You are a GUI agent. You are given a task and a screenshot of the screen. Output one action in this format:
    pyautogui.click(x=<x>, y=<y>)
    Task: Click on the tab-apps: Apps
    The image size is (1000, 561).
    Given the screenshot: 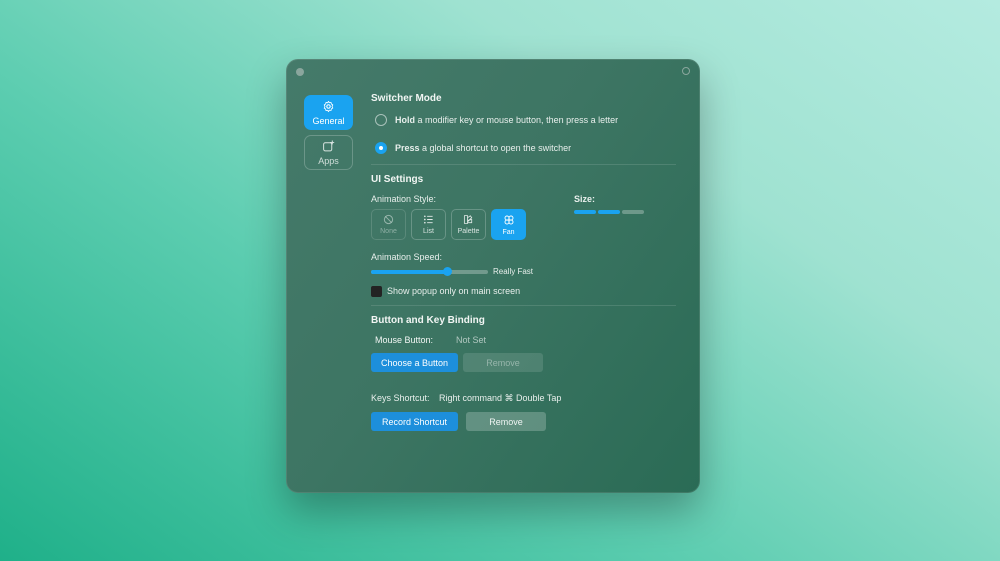 What is the action you would take?
    pyautogui.click(x=328, y=152)
    